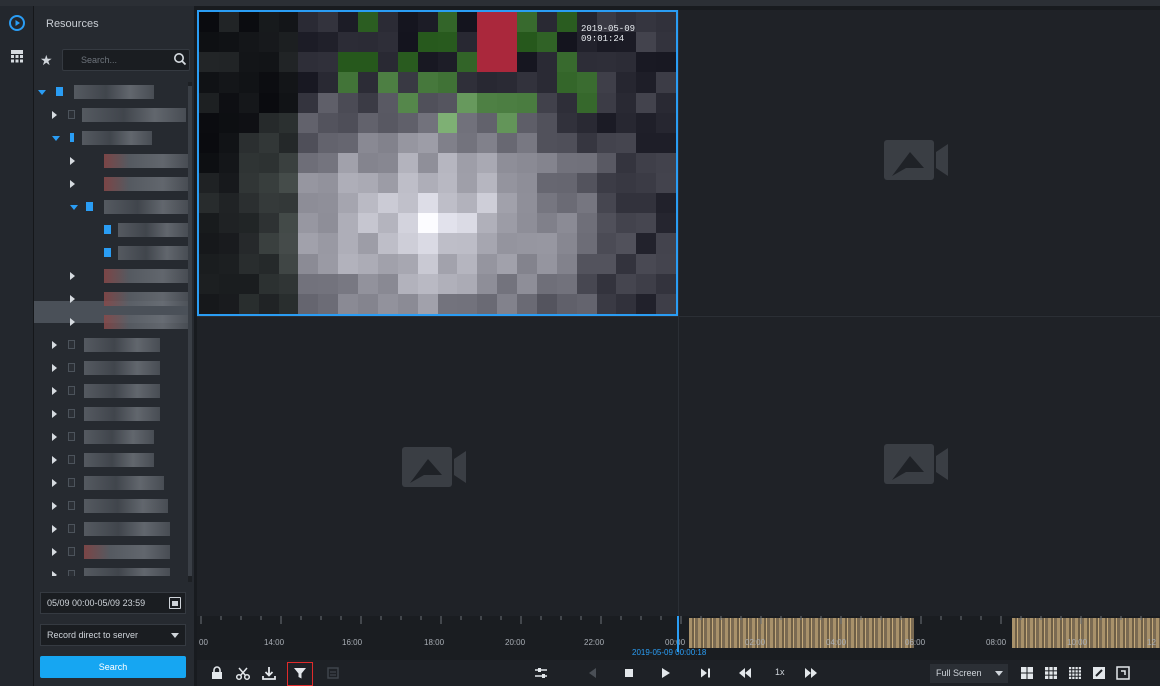 The image size is (1160, 686). I want to click on search-icon, so click(180, 61).